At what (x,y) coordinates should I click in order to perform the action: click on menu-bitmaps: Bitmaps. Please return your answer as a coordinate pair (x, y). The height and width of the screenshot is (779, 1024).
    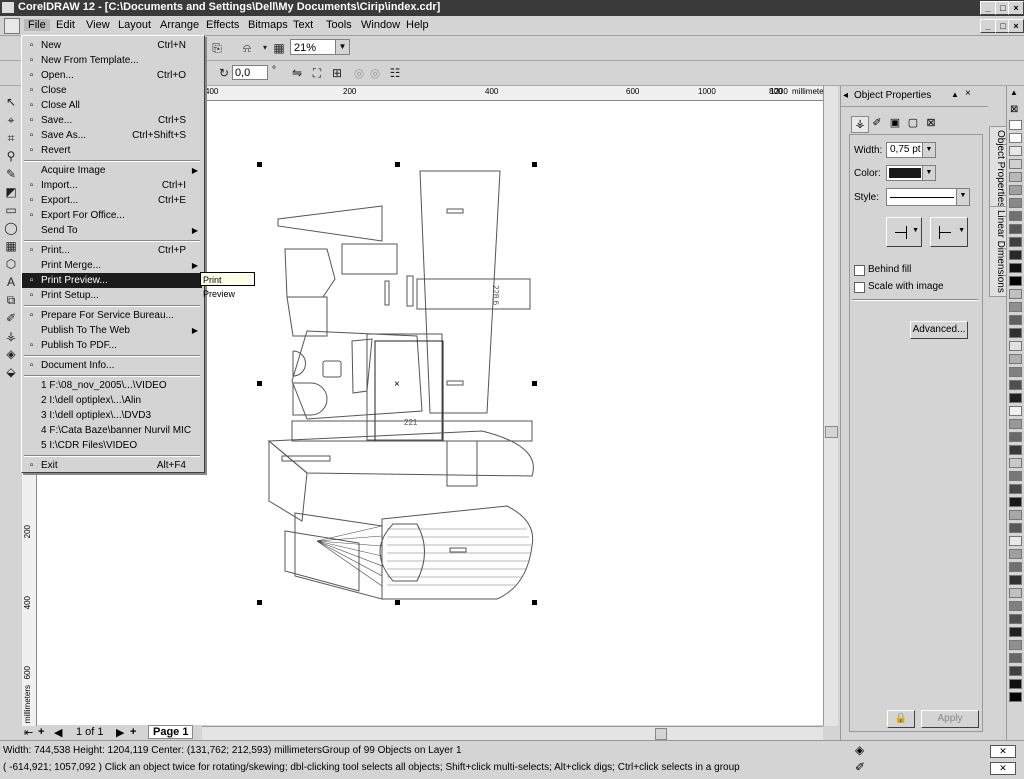
    Looking at the image, I should click on (268, 25).